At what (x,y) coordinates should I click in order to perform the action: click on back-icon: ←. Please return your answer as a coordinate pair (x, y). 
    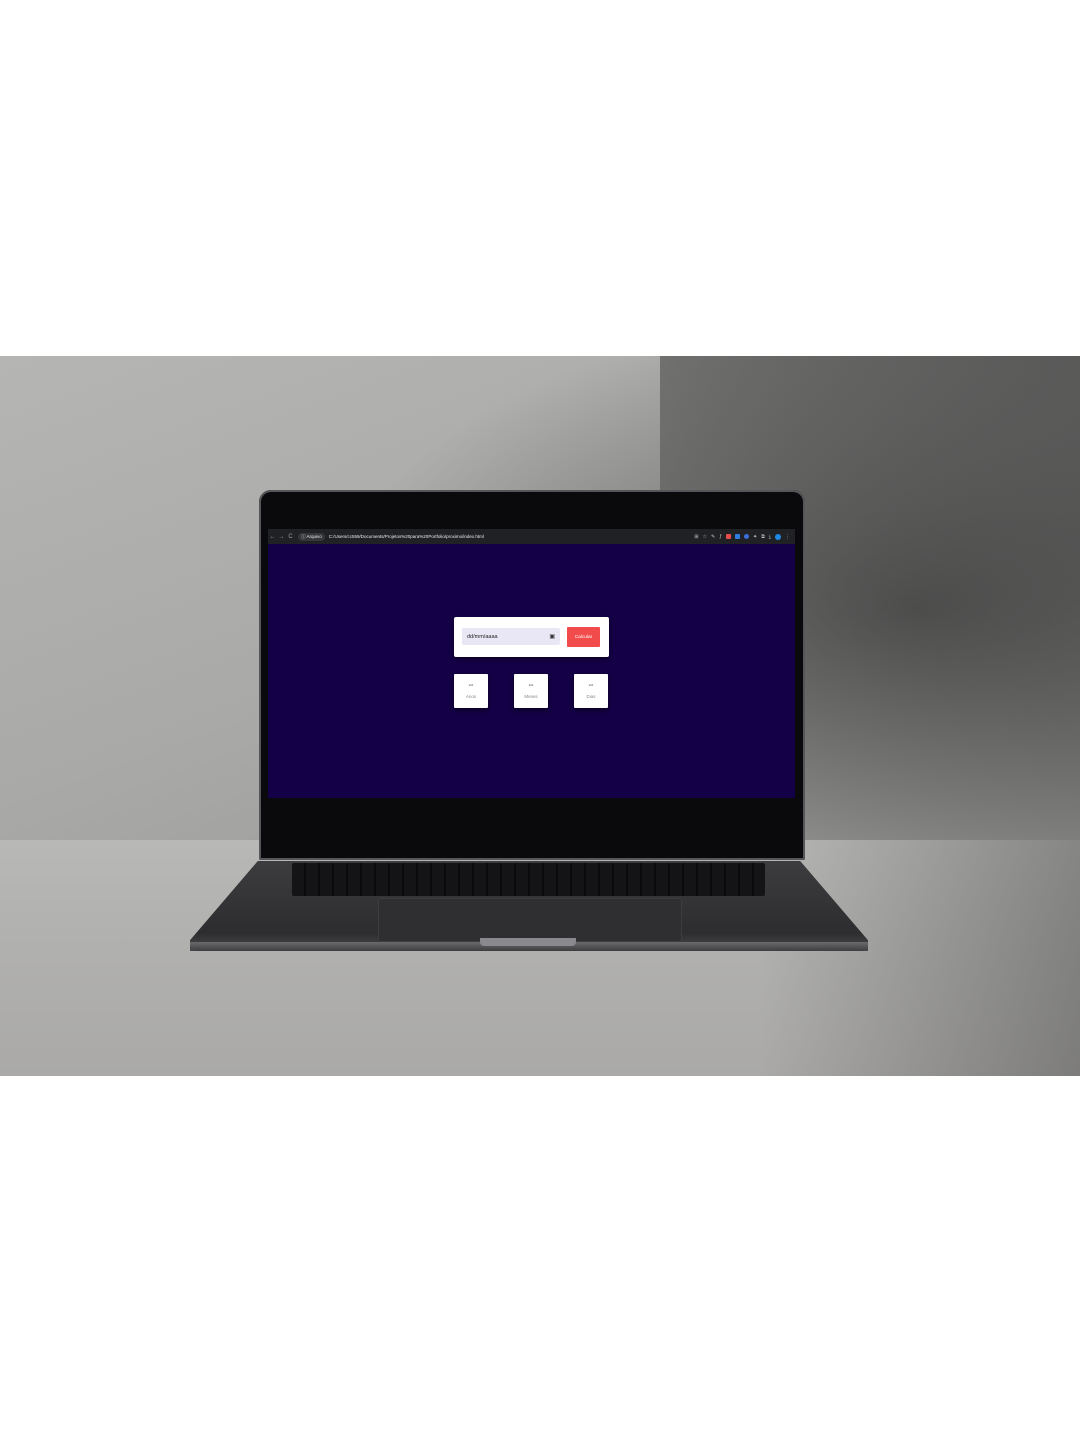
    Looking at the image, I should click on (272, 537).